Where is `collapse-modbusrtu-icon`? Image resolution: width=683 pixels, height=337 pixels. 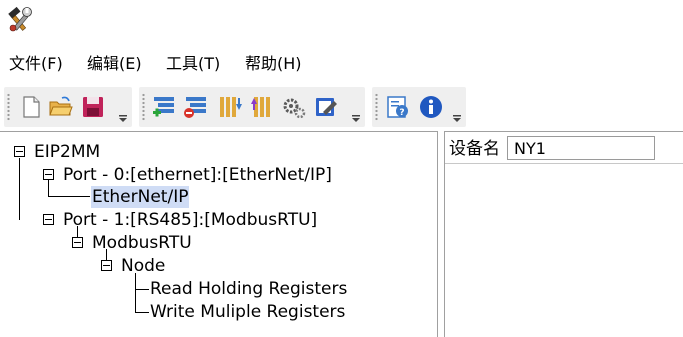
collapse-modbusrtu-icon is located at coordinates (77, 242).